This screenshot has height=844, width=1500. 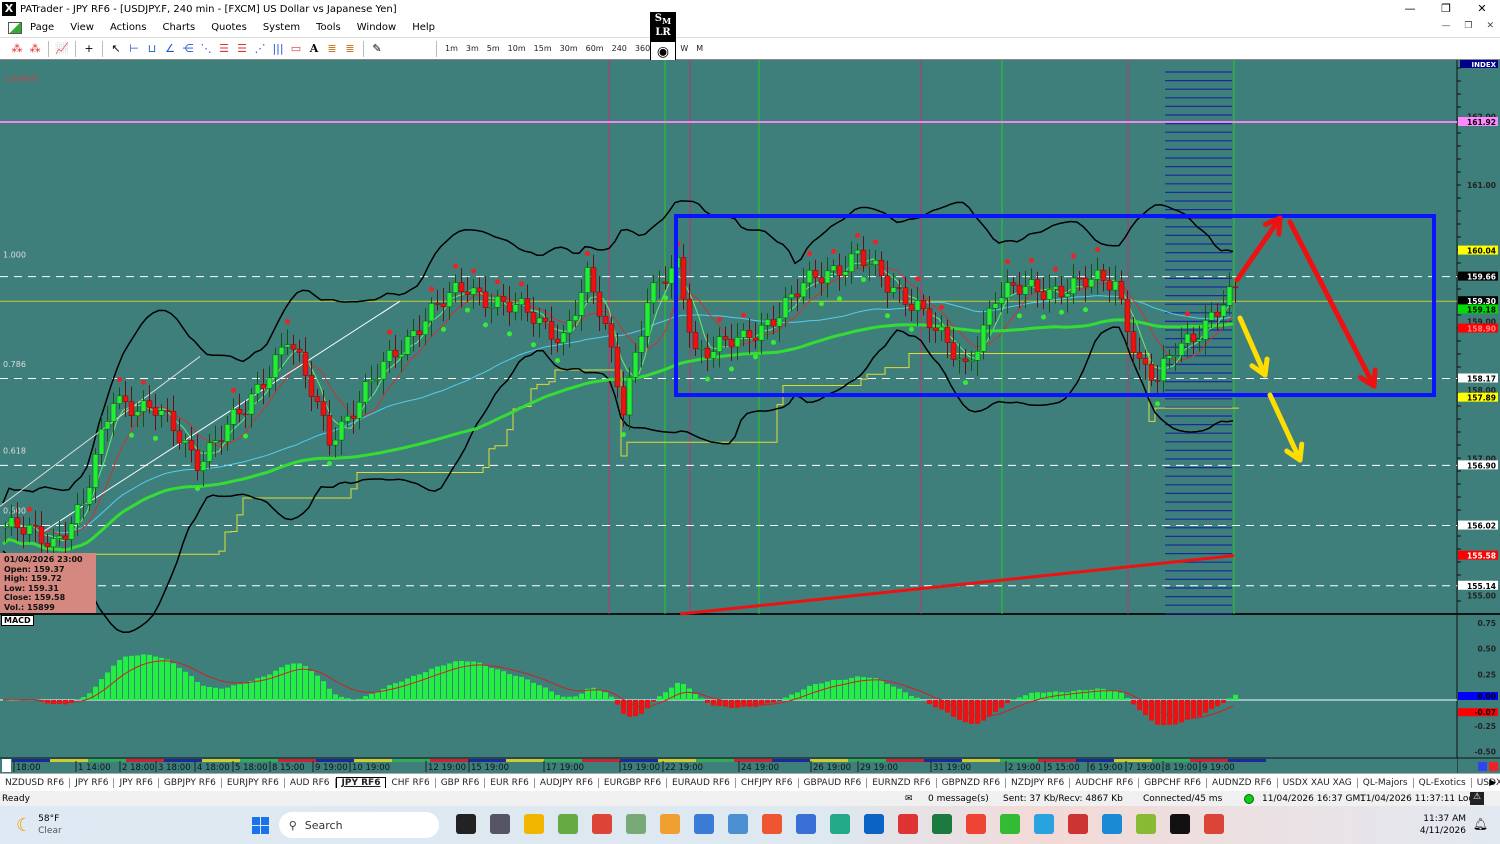 I want to click on menu-charts: Charts, so click(x=178, y=27).